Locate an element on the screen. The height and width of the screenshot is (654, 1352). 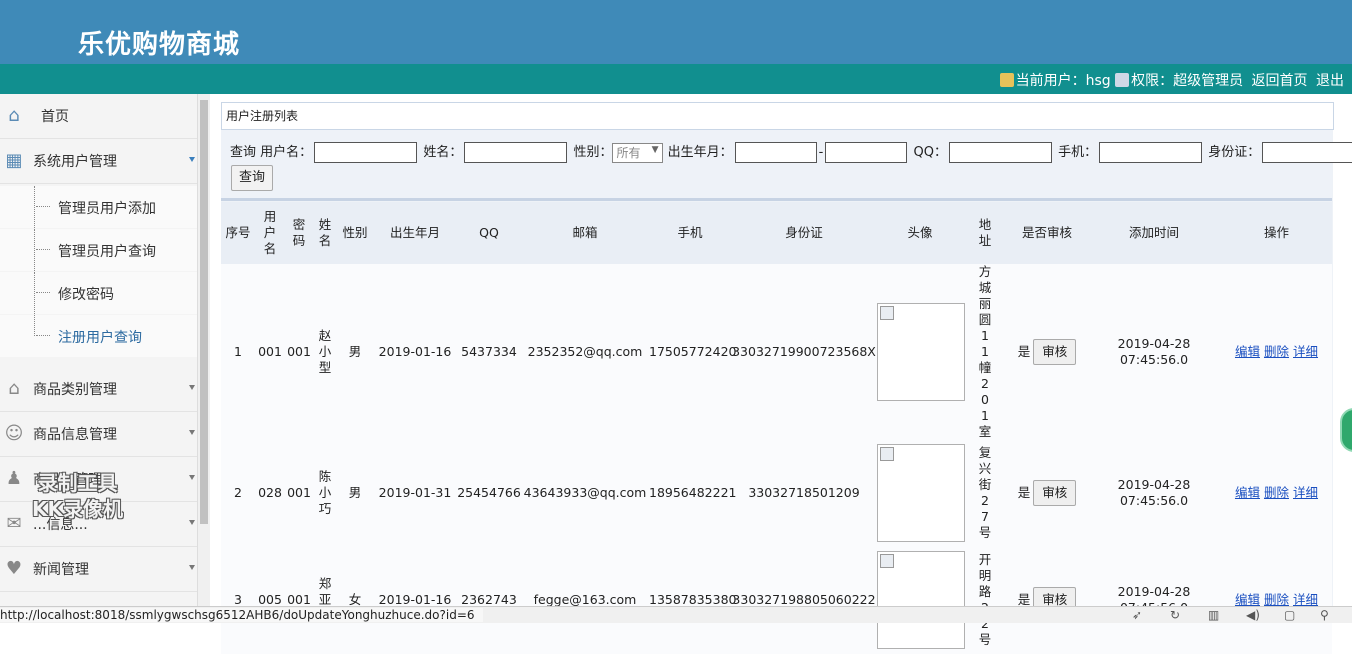
sidebar-subitem-label: 管理员用户添加 is located at coordinates (107, 209).